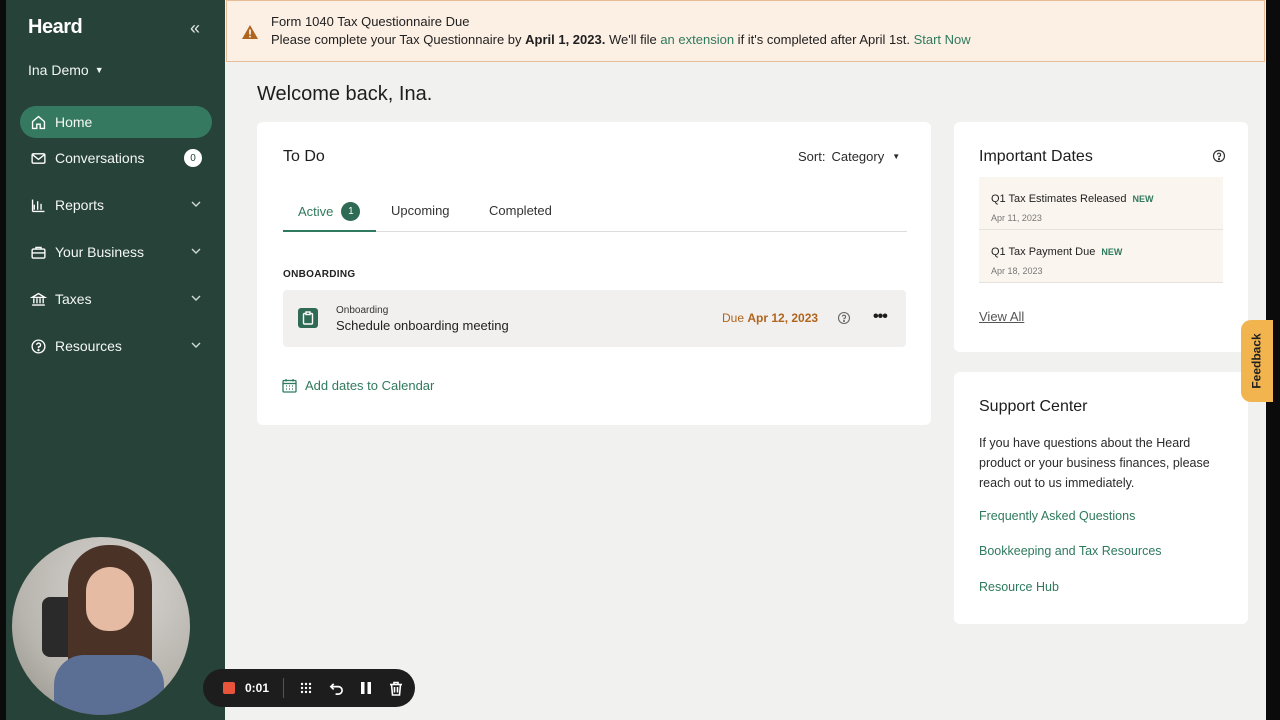 This screenshot has height=720, width=1280. I want to click on user-menu: Ina Demo ▼, so click(66, 70).